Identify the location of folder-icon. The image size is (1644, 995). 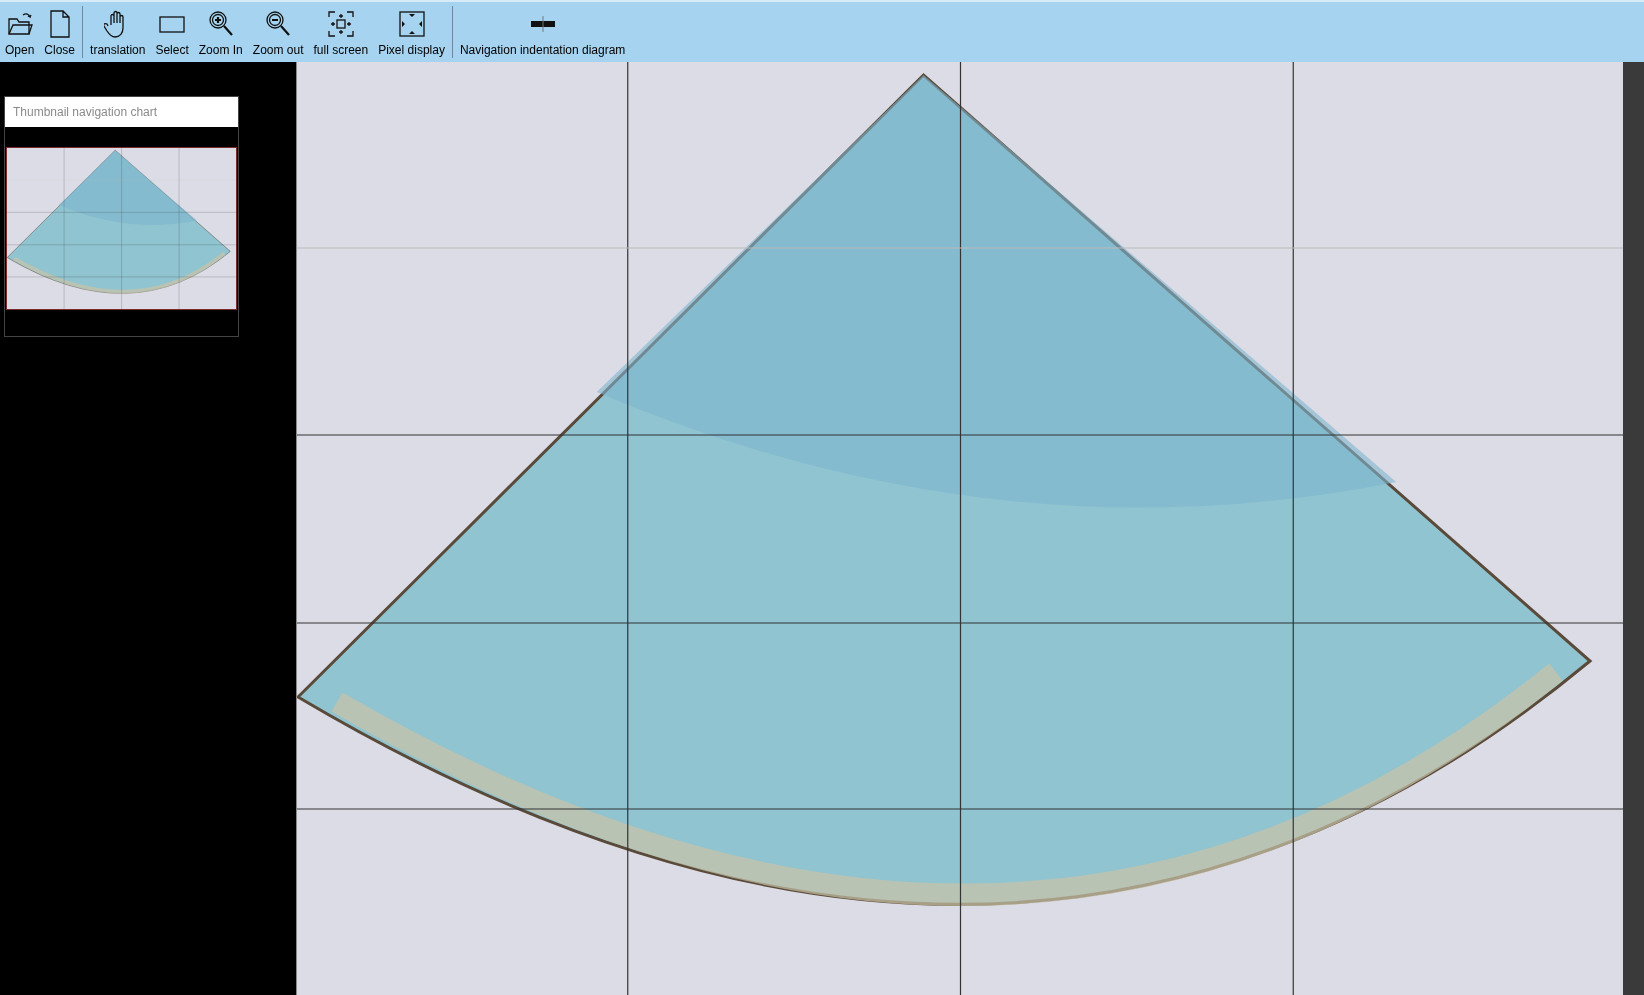
(19, 24).